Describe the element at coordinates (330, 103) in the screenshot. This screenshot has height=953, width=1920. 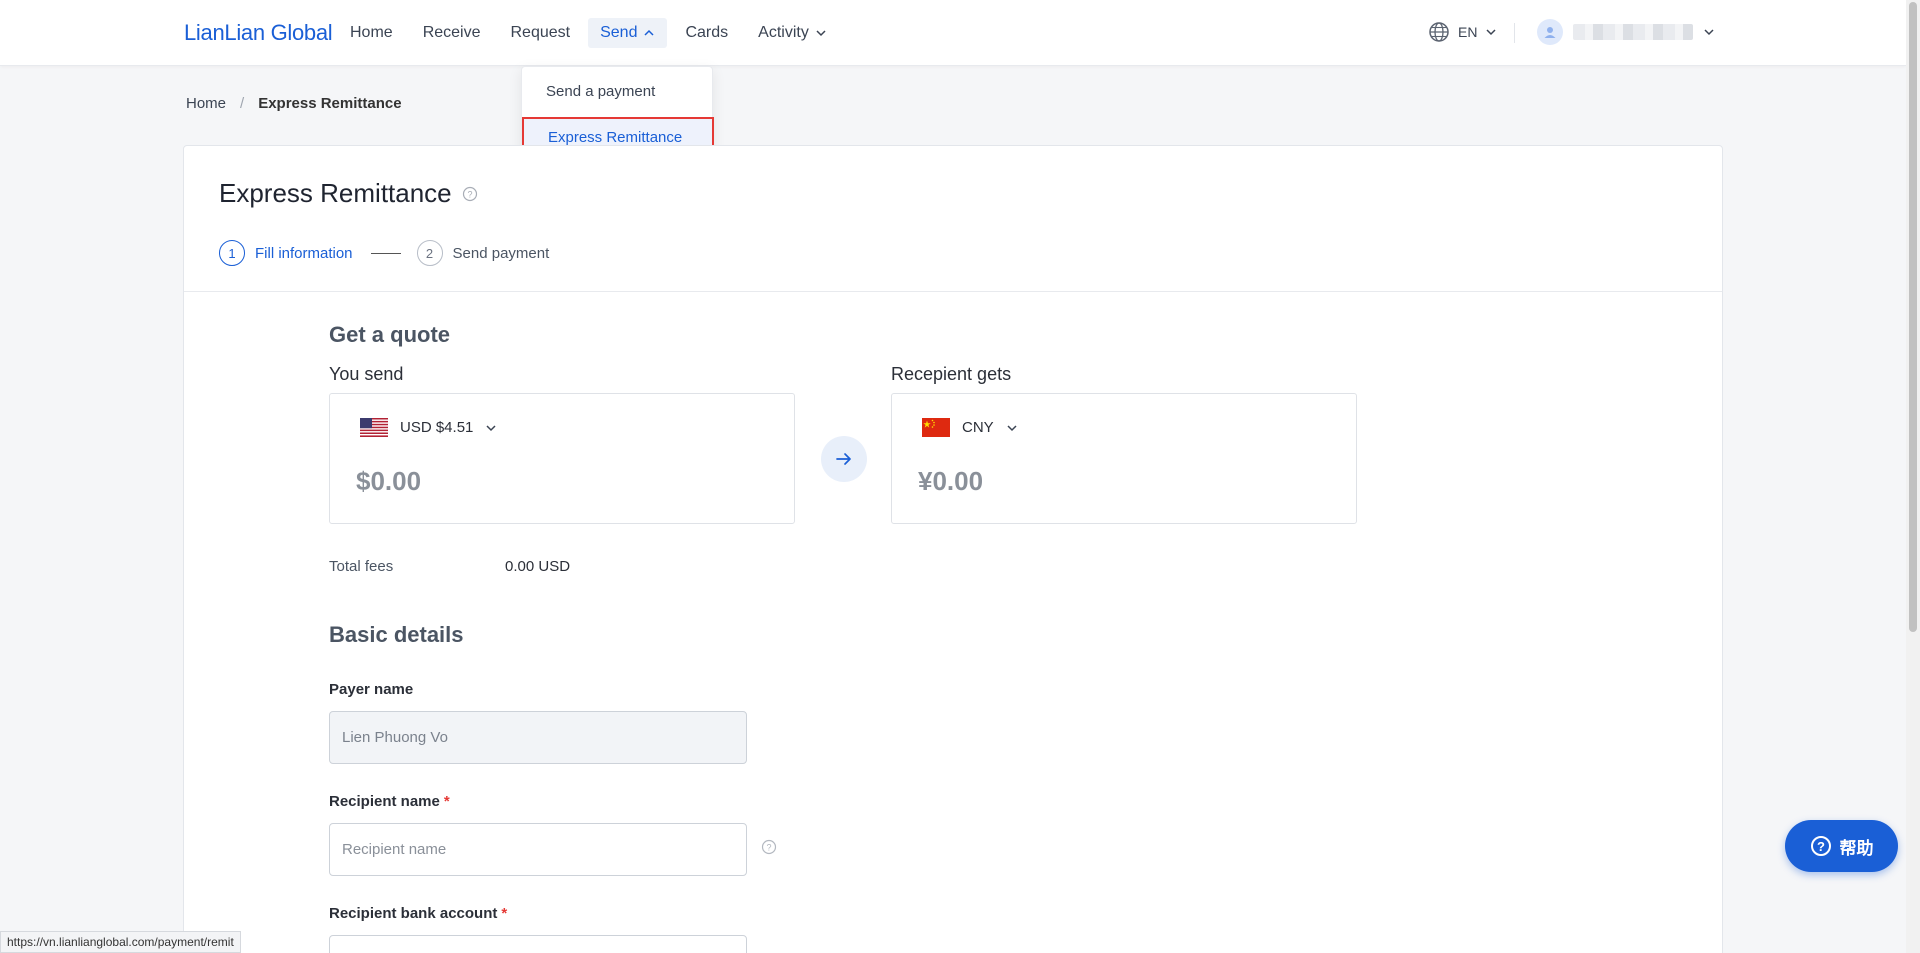
I see `breadcrumb-current: Express Remittance` at that location.